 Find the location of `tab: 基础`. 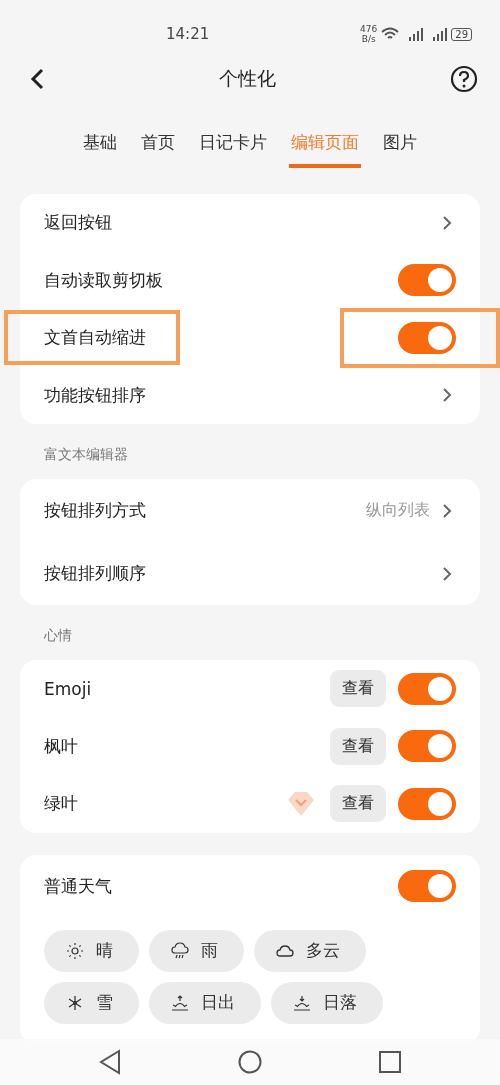

tab: 基础 is located at coordinates (100, 144).